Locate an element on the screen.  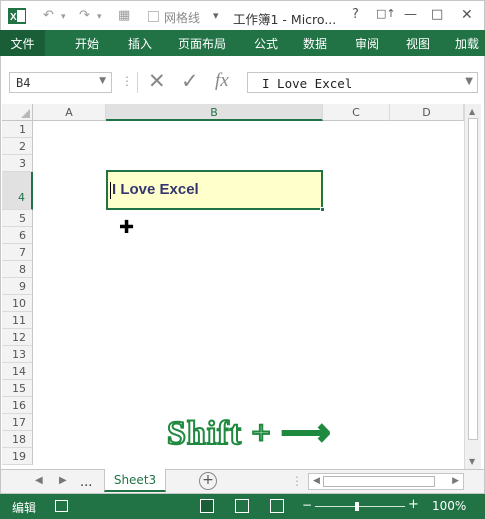
sheet-tab-sheet3: Sheet3 is located at coordinates (135, 480).